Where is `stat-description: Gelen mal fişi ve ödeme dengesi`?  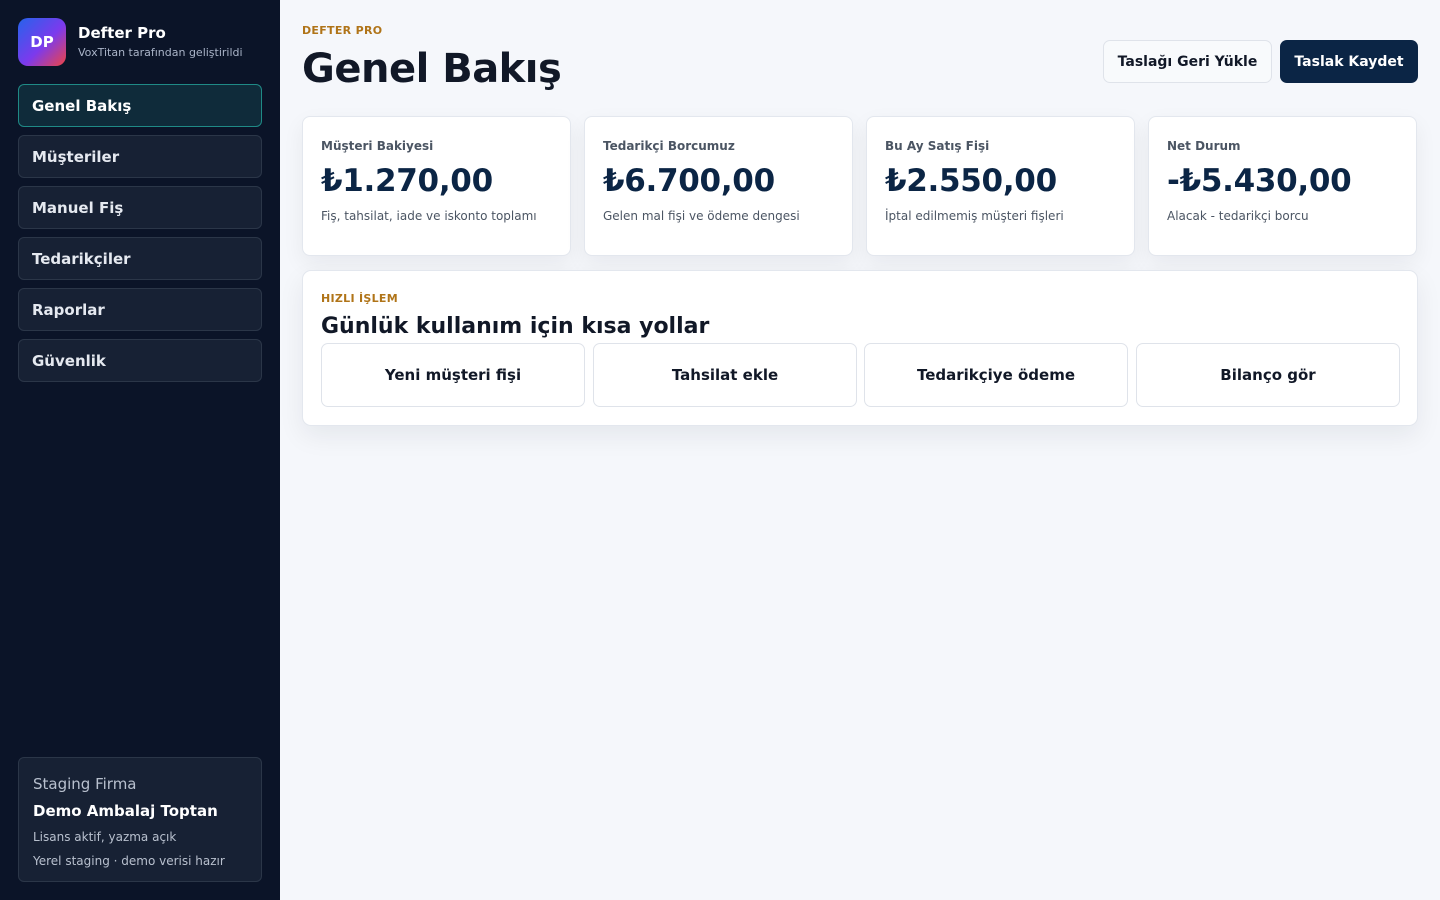
stat-description: Gelen mal fişi ve ödeme dengesi is located at coordinates (701, 216).